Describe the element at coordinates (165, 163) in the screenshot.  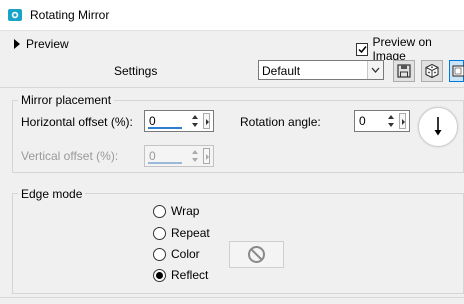
I see `vertical-offset-slider-bar` at that location.